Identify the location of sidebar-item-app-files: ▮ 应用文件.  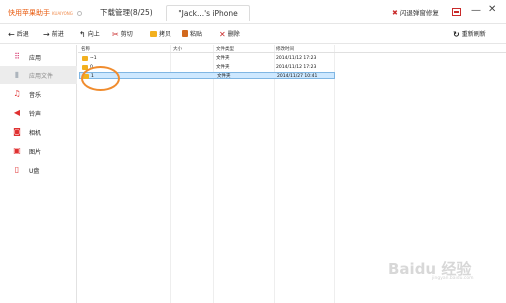
(38, 75).